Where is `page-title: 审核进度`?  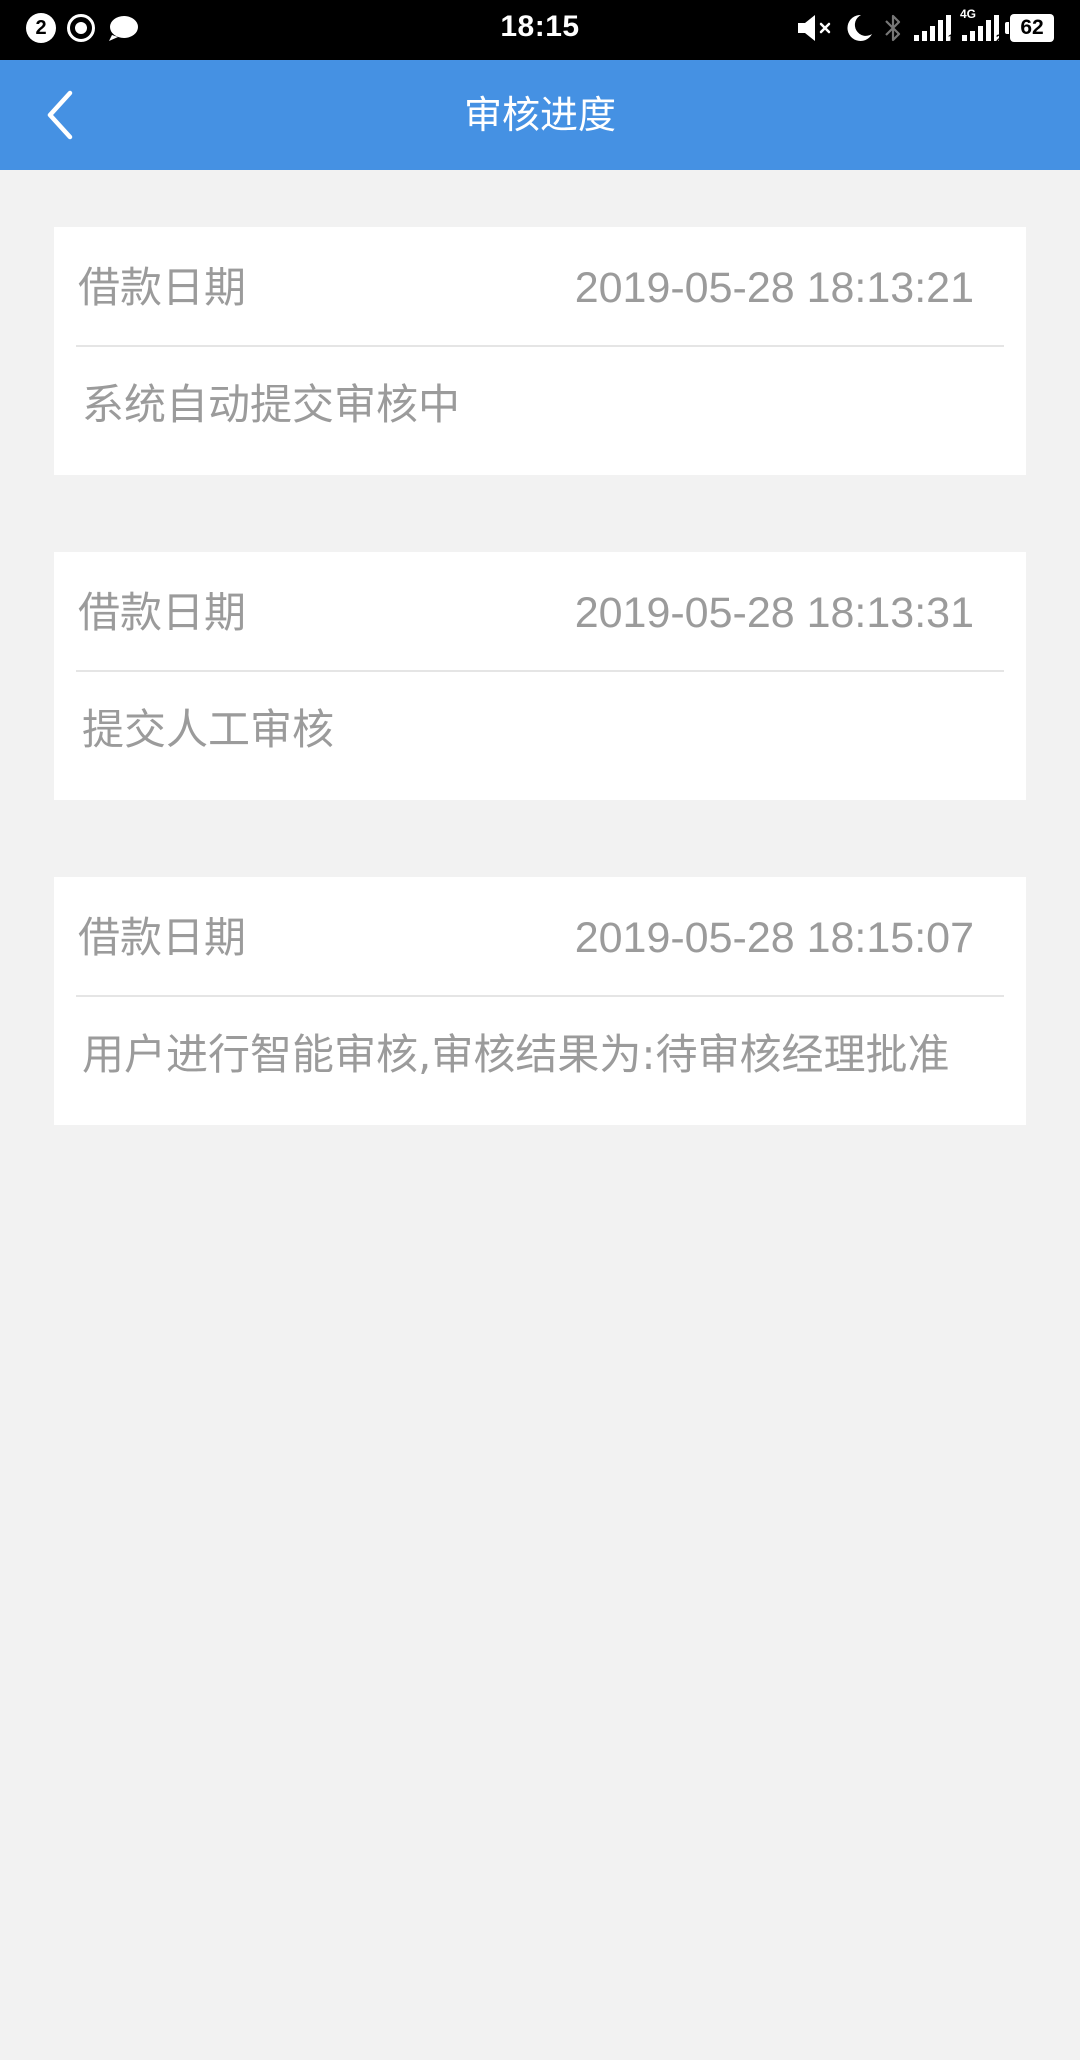 page-title: 审核进度 is located at coordinates (539, 115).